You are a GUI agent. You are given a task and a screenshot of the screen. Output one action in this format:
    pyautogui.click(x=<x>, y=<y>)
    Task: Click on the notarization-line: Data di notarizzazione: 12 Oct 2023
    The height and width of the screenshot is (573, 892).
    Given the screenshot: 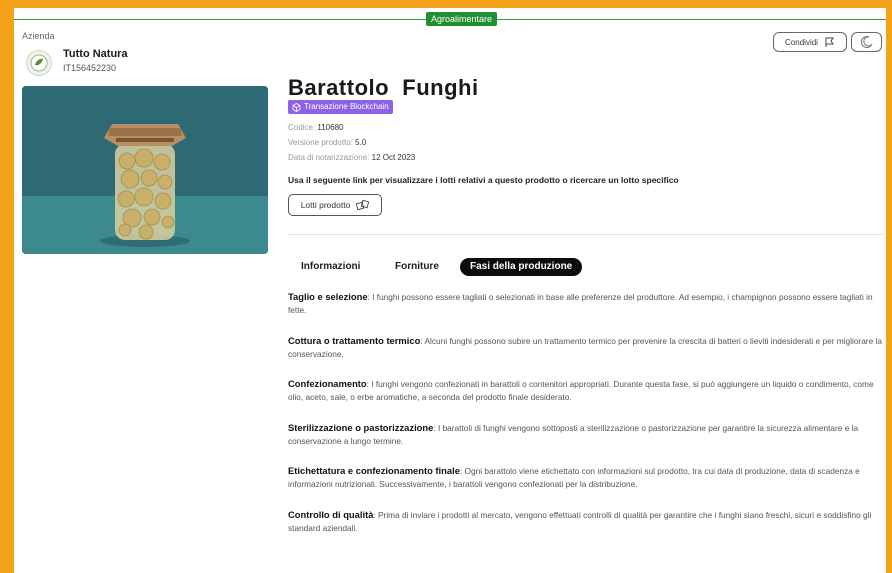 What is the action you would take?
    pyautogui.click(x=351, y=157)
    